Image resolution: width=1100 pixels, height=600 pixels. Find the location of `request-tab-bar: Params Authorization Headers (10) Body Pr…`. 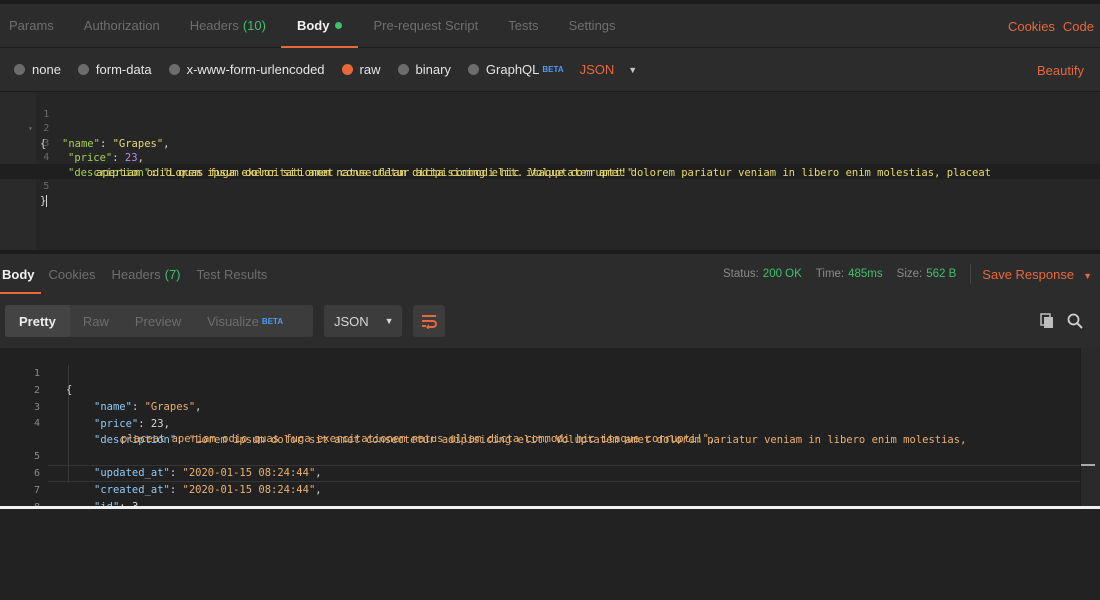

request-tab-bar: Params Authorization Headers (10) Body Pr… is located at coordinates (550, 24).